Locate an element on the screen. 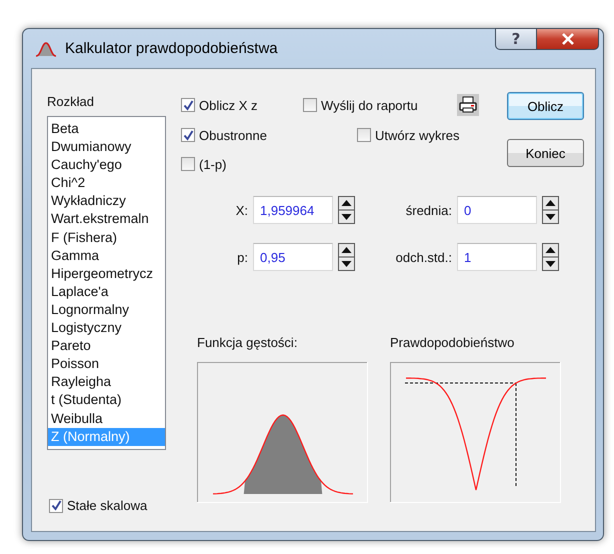 Image resolution: width=614 pixels, height=554 pixels. field-label: odch.std.: is located at coordinates (423, 257).